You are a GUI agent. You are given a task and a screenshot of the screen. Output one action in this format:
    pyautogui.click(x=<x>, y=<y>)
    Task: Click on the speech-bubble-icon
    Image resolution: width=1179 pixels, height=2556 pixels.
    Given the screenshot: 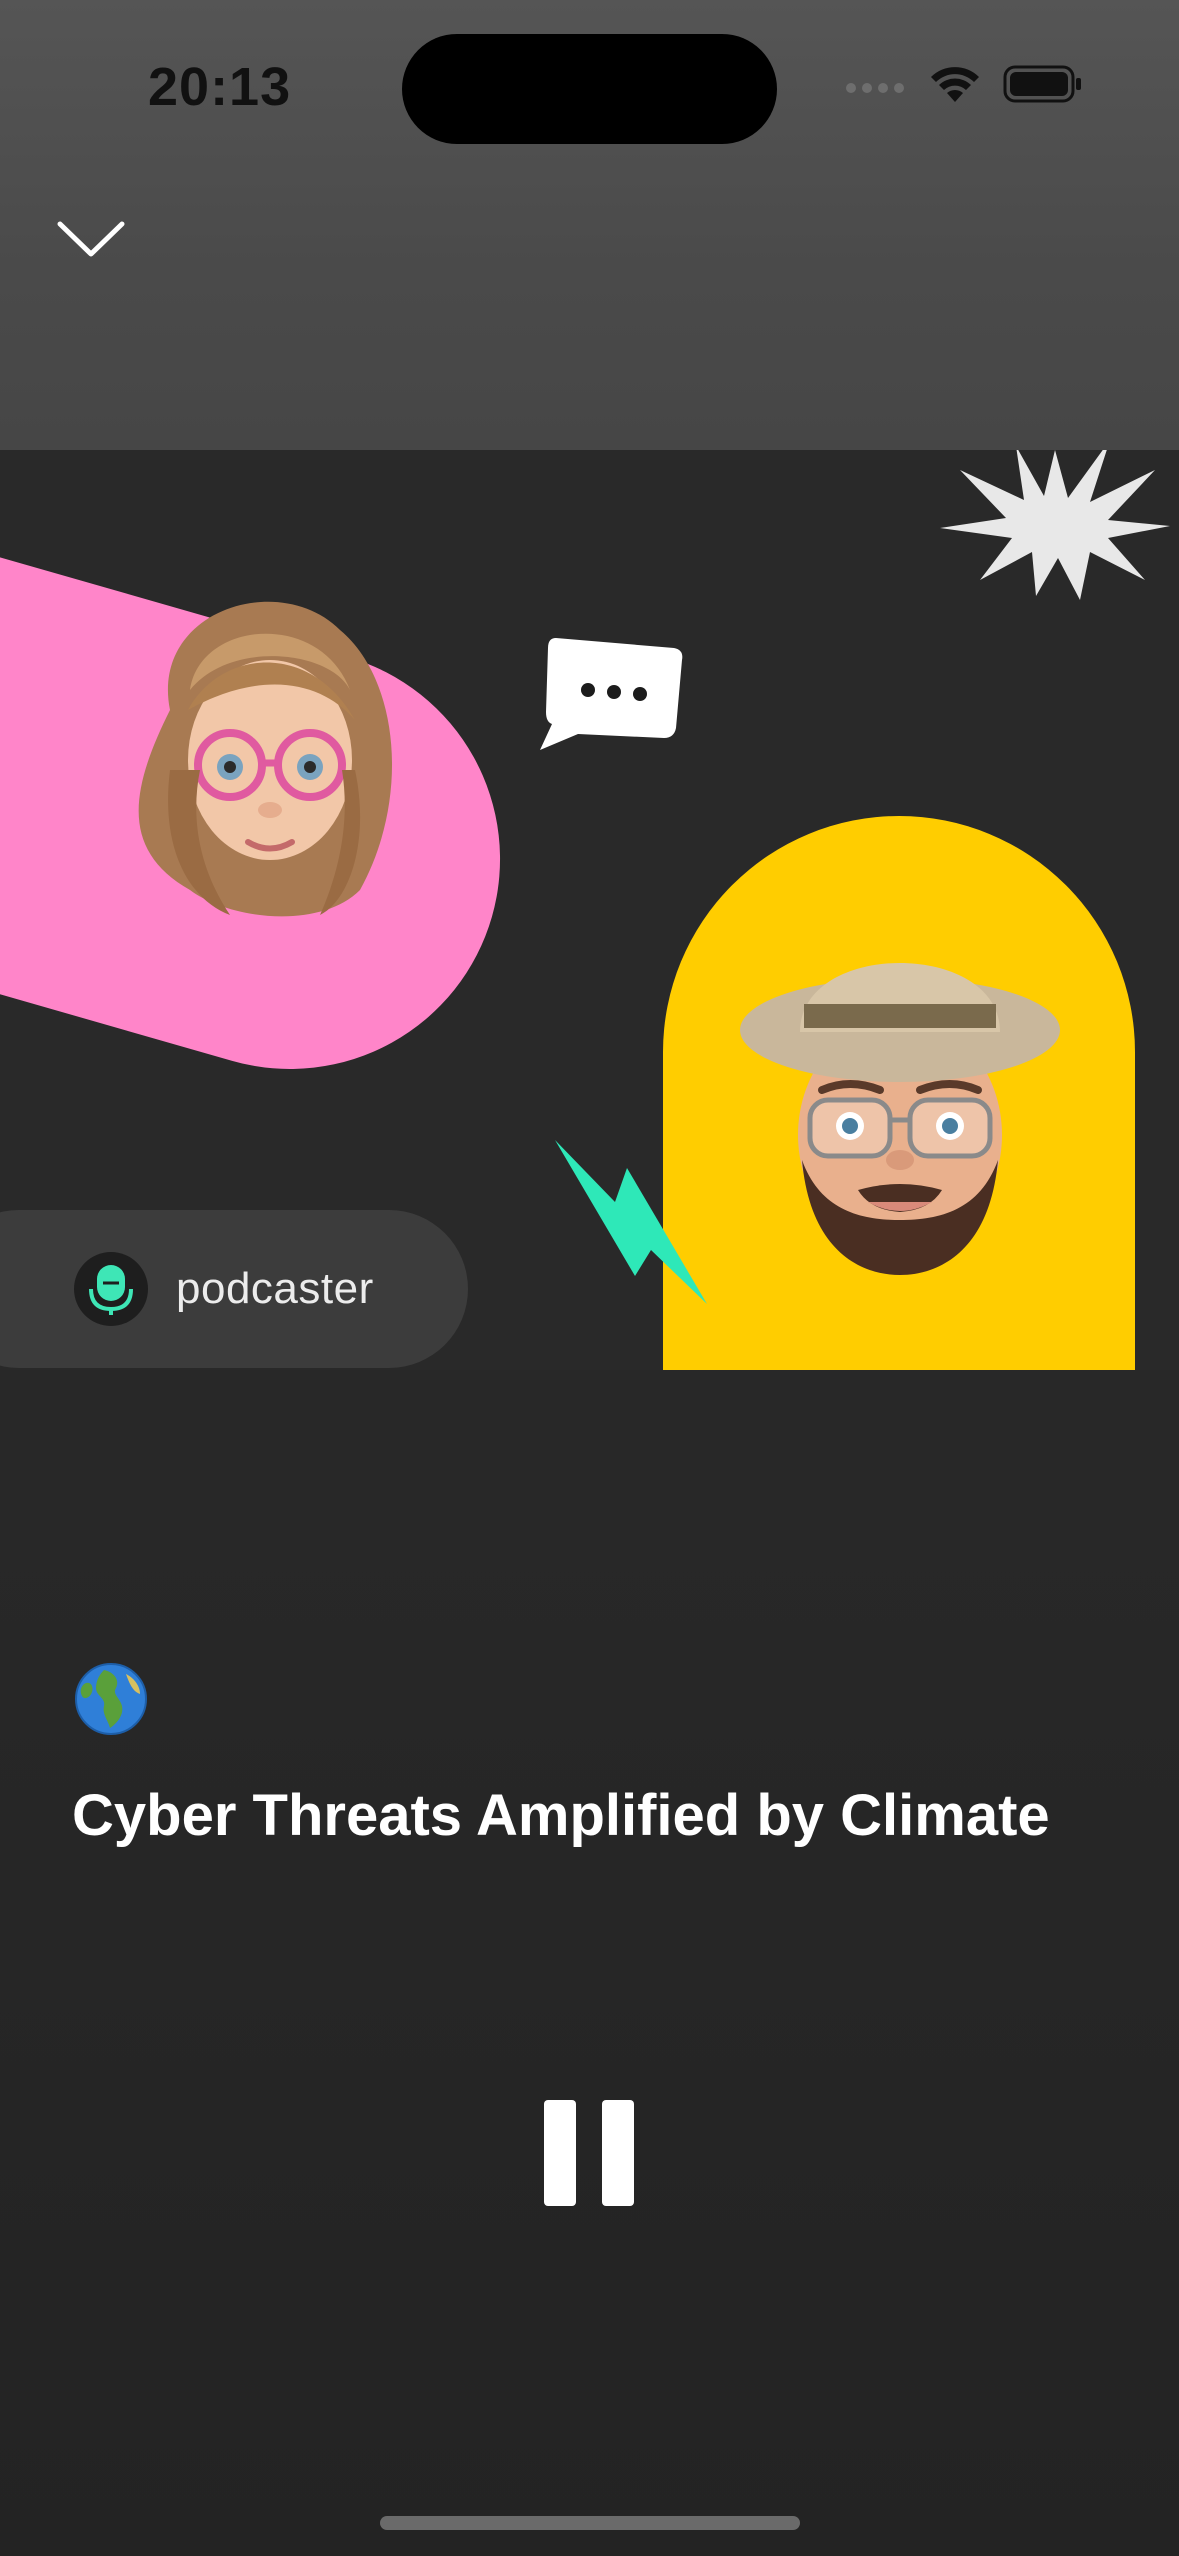 What is the action you would take?
    pyautogui.click(x=611, y=694)
    